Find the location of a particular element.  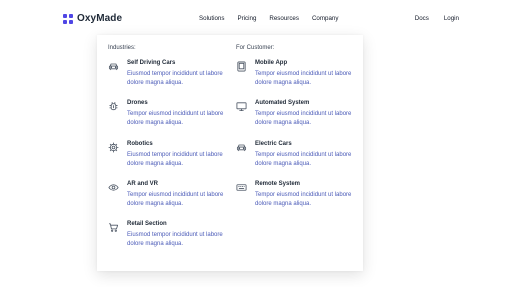

cart-icon is located at coordinates (113, 227).